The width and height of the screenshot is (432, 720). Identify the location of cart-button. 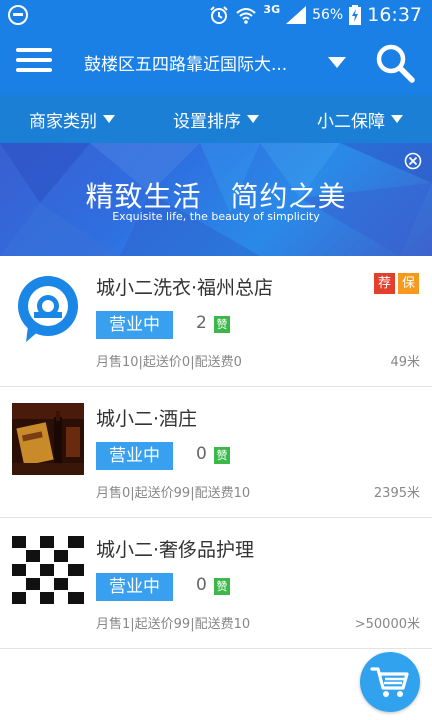
(390, 682).